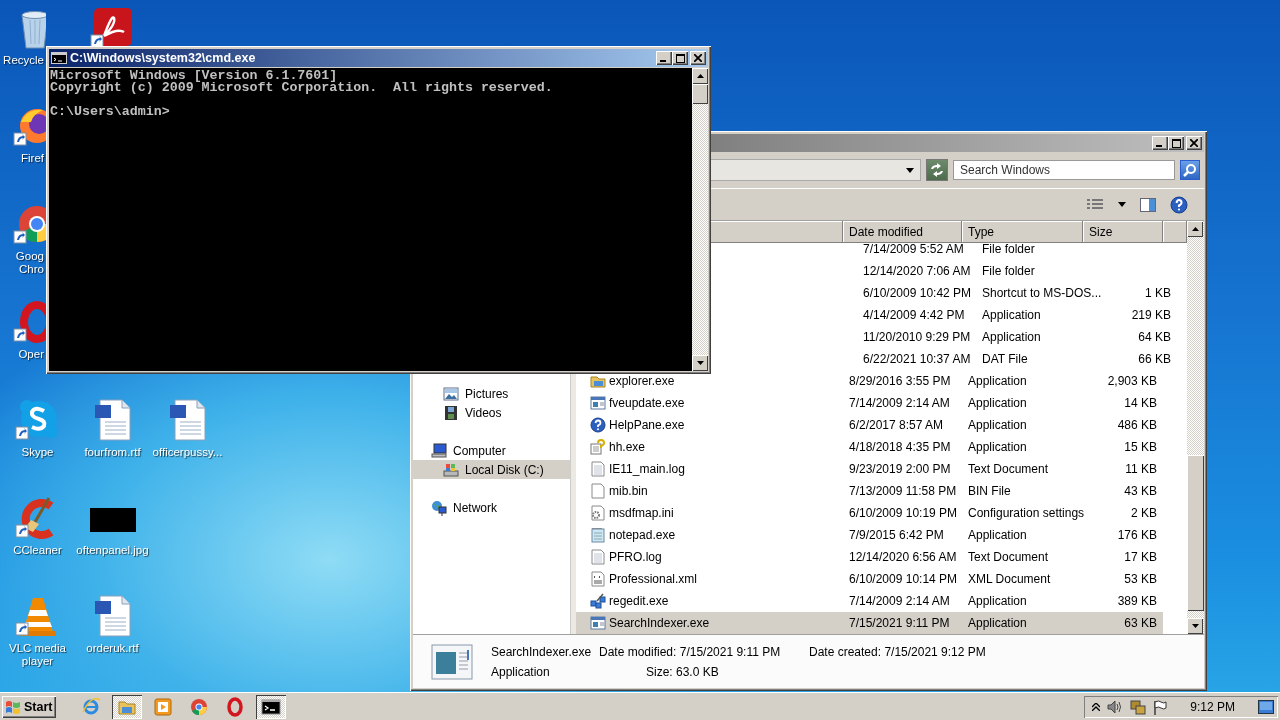 The image size is (1280, 720). I want to click on date-cell: 4/14/2009 4:42 PM, so click(916, 315).